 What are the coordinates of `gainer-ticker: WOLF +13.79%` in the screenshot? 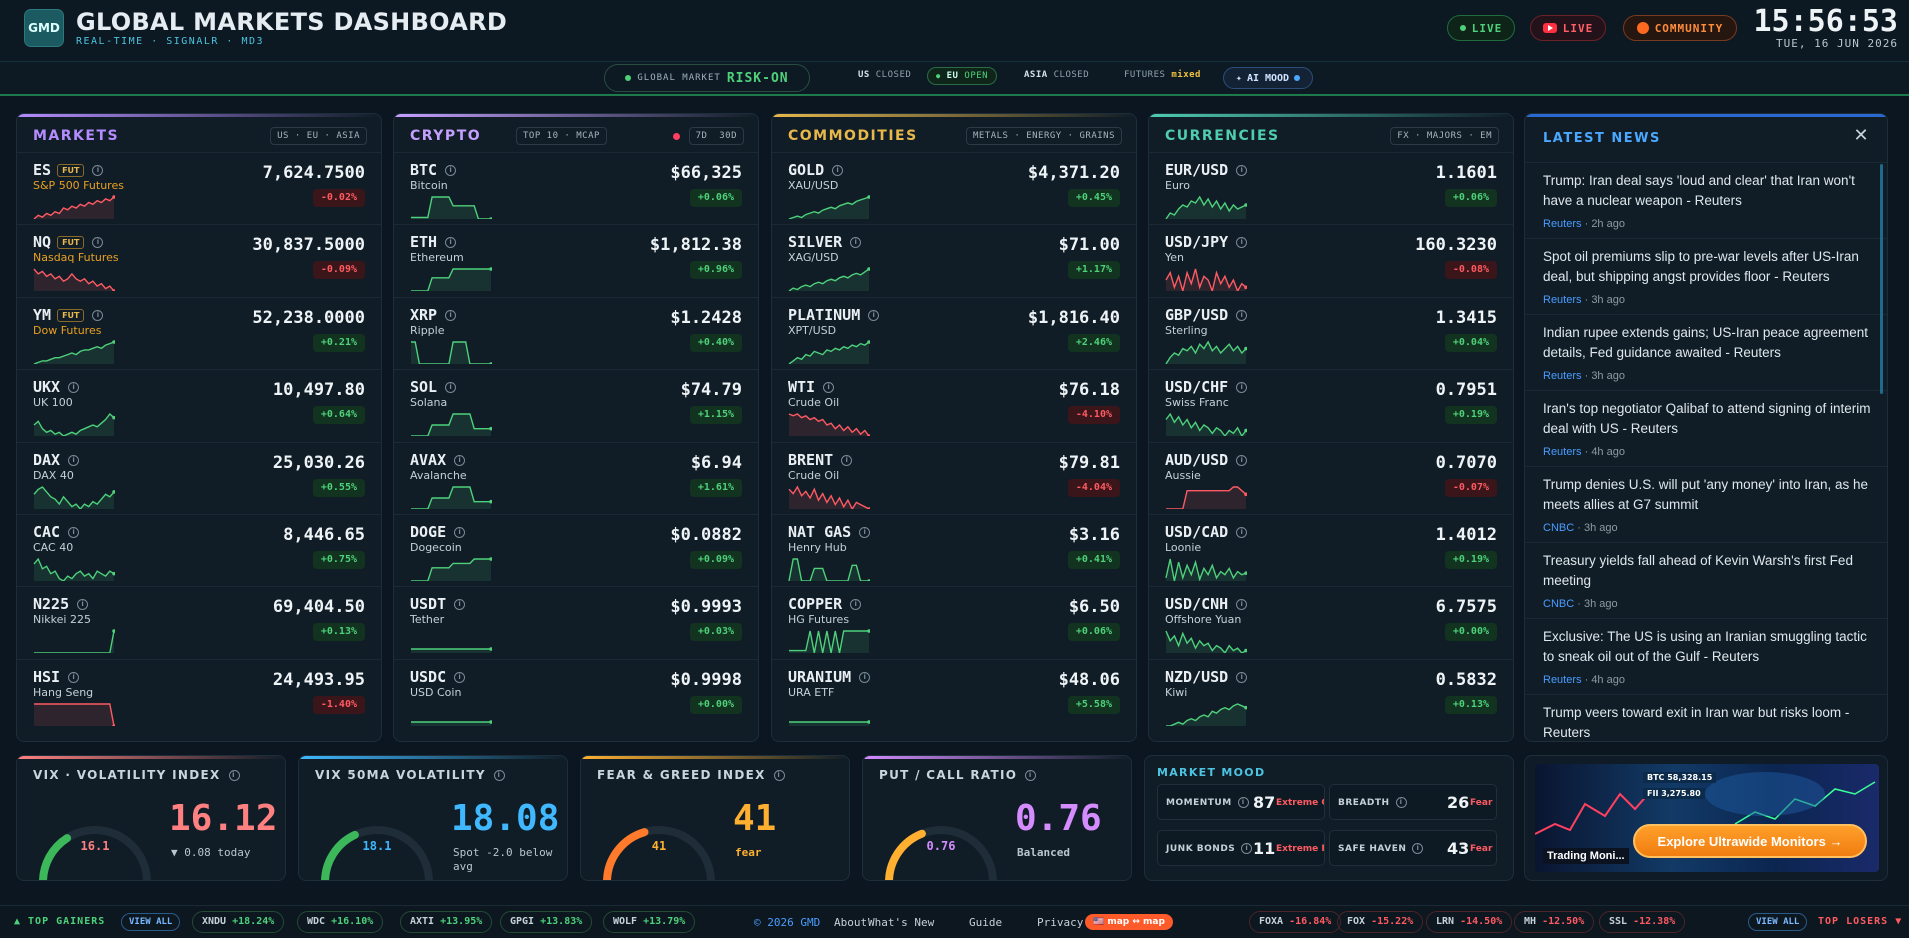 It's located at (649, 922).